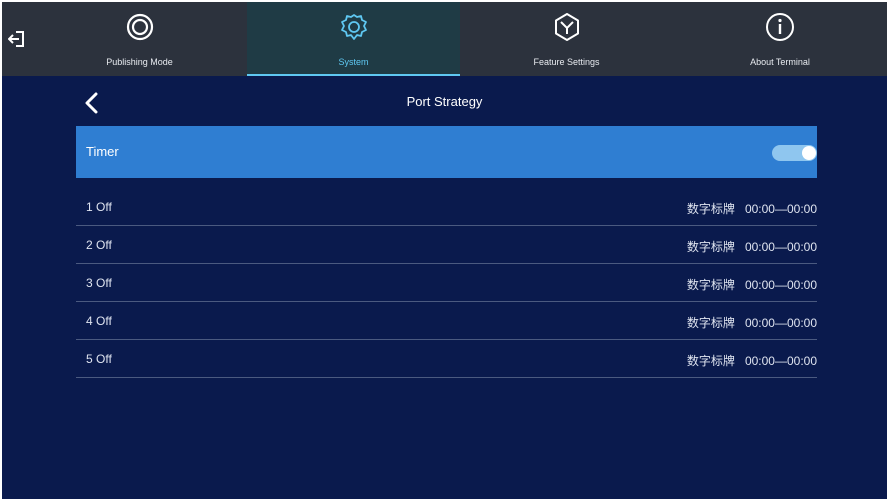 The image size is (889, 501). What do you see at coordinates (444, 101) in the screenshot?
I see `page-title: Port Strategy` at bounding box center [444, 101].